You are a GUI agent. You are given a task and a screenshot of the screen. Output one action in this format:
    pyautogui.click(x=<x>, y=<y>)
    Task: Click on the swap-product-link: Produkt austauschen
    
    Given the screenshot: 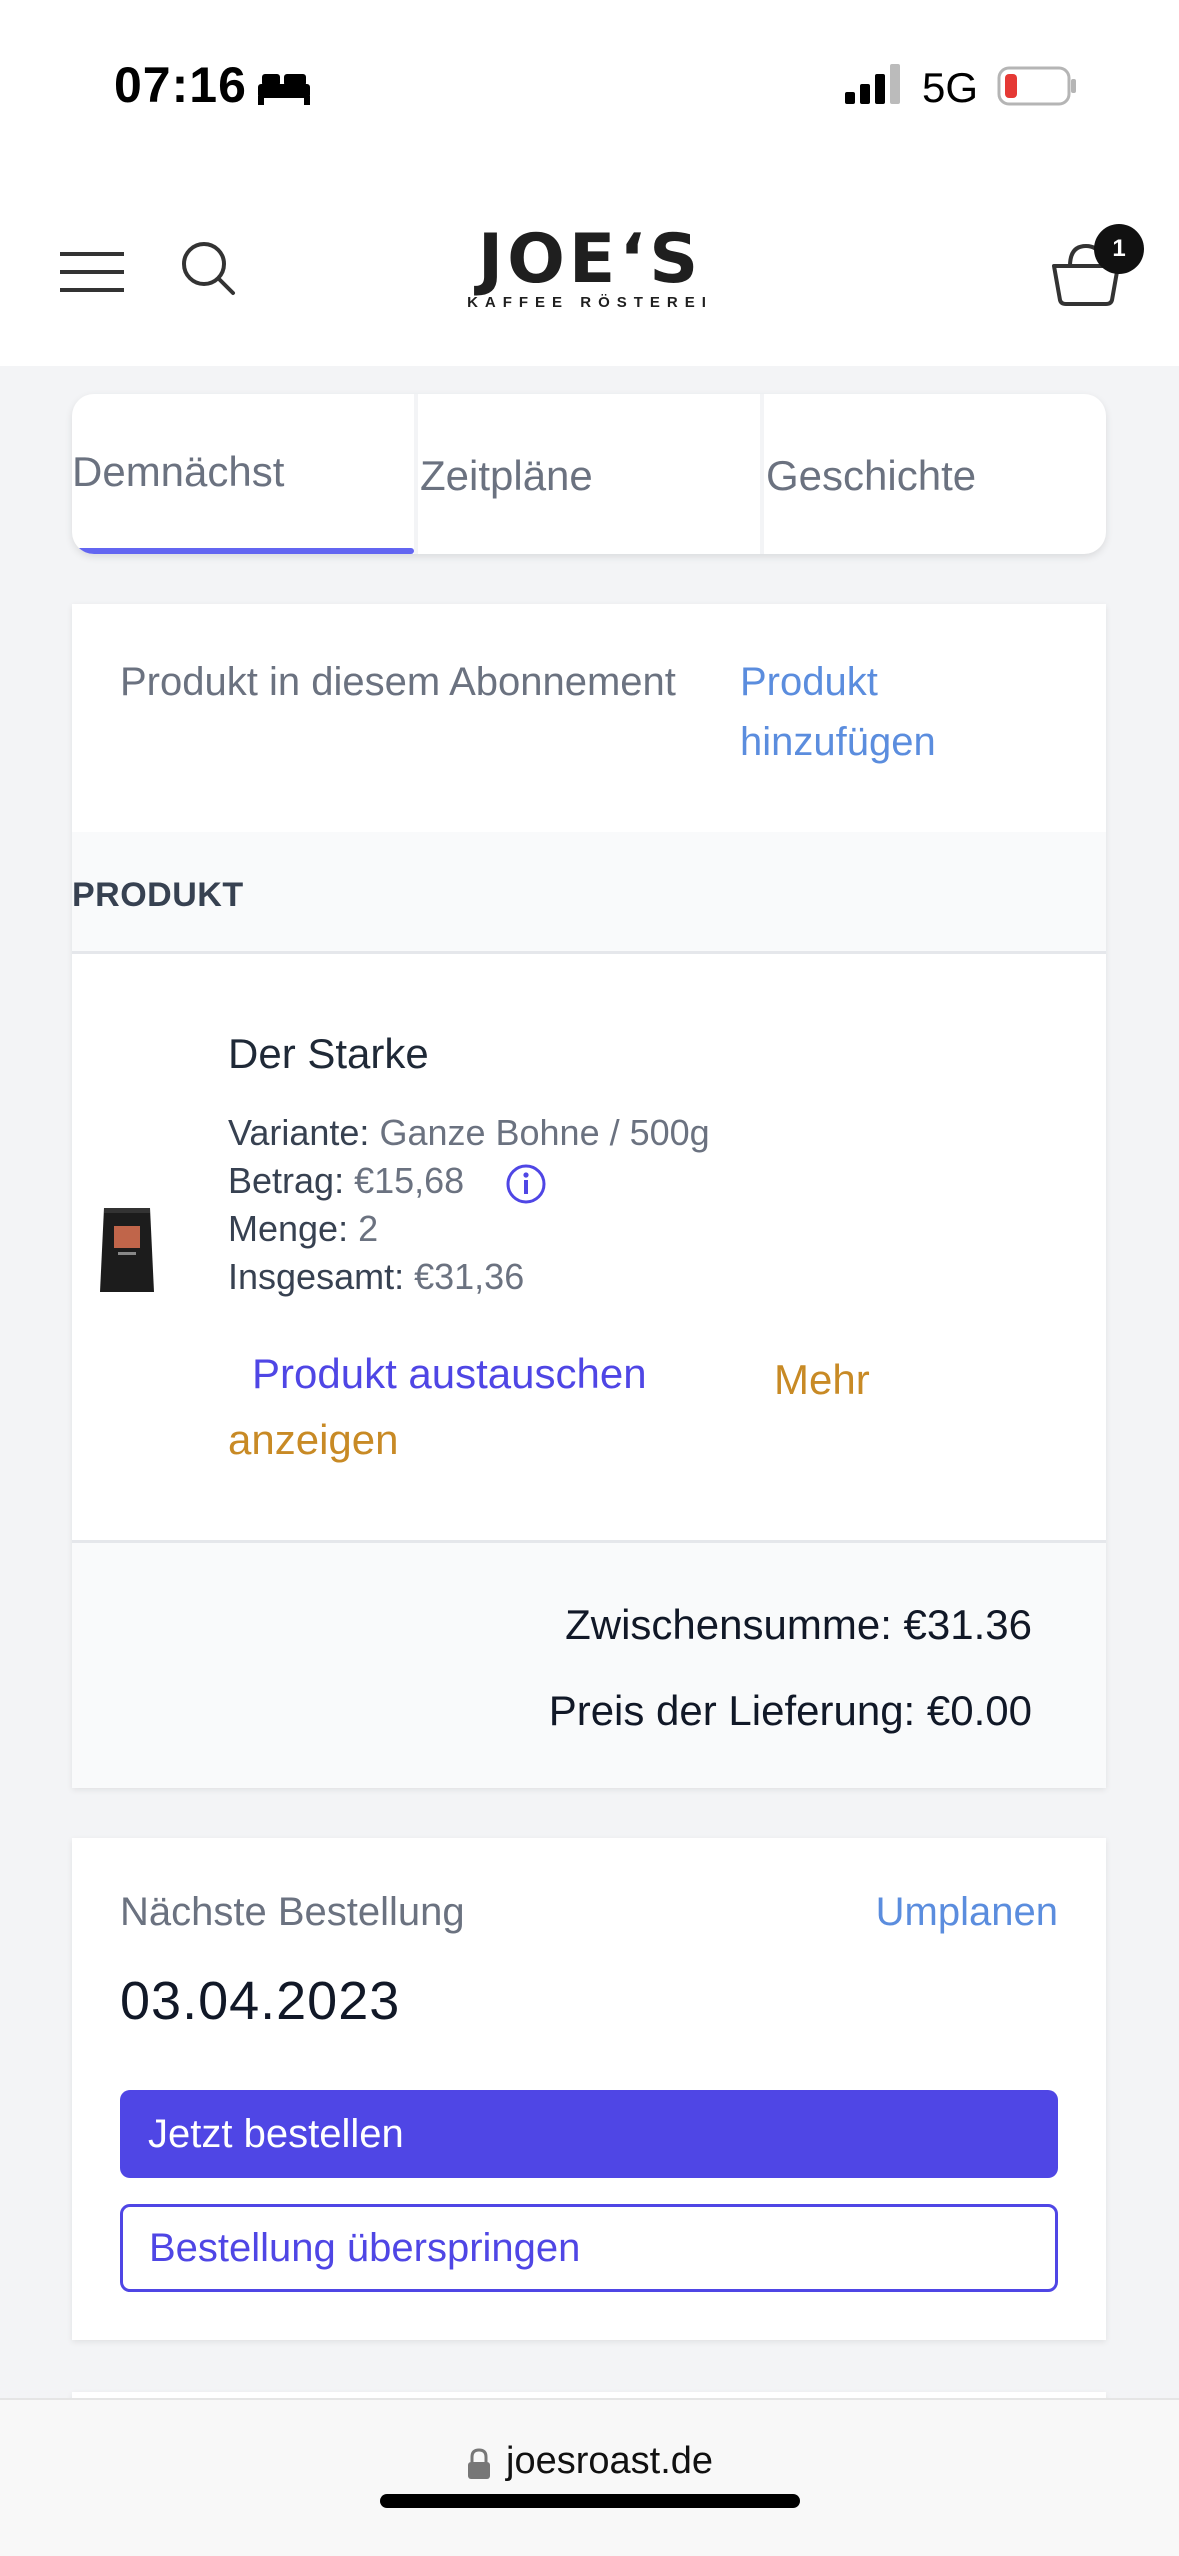 What is the action you would take?
    pyautogui.click(x=449, y=1374)
    